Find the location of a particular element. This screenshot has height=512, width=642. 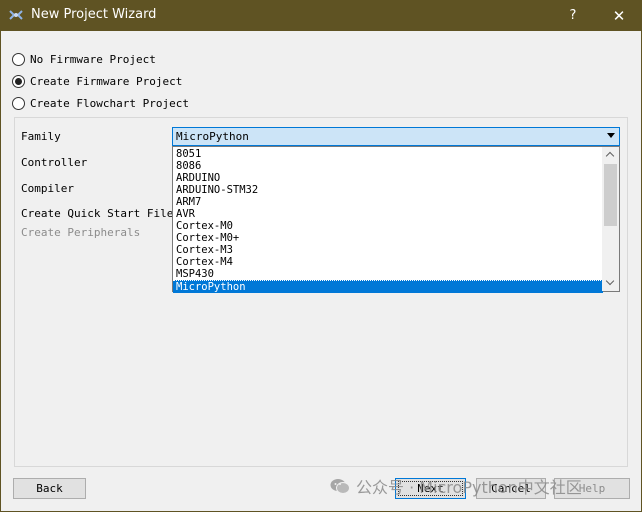

quick-start-label: Create Quick Start Files is located at coordinates (100, 213).